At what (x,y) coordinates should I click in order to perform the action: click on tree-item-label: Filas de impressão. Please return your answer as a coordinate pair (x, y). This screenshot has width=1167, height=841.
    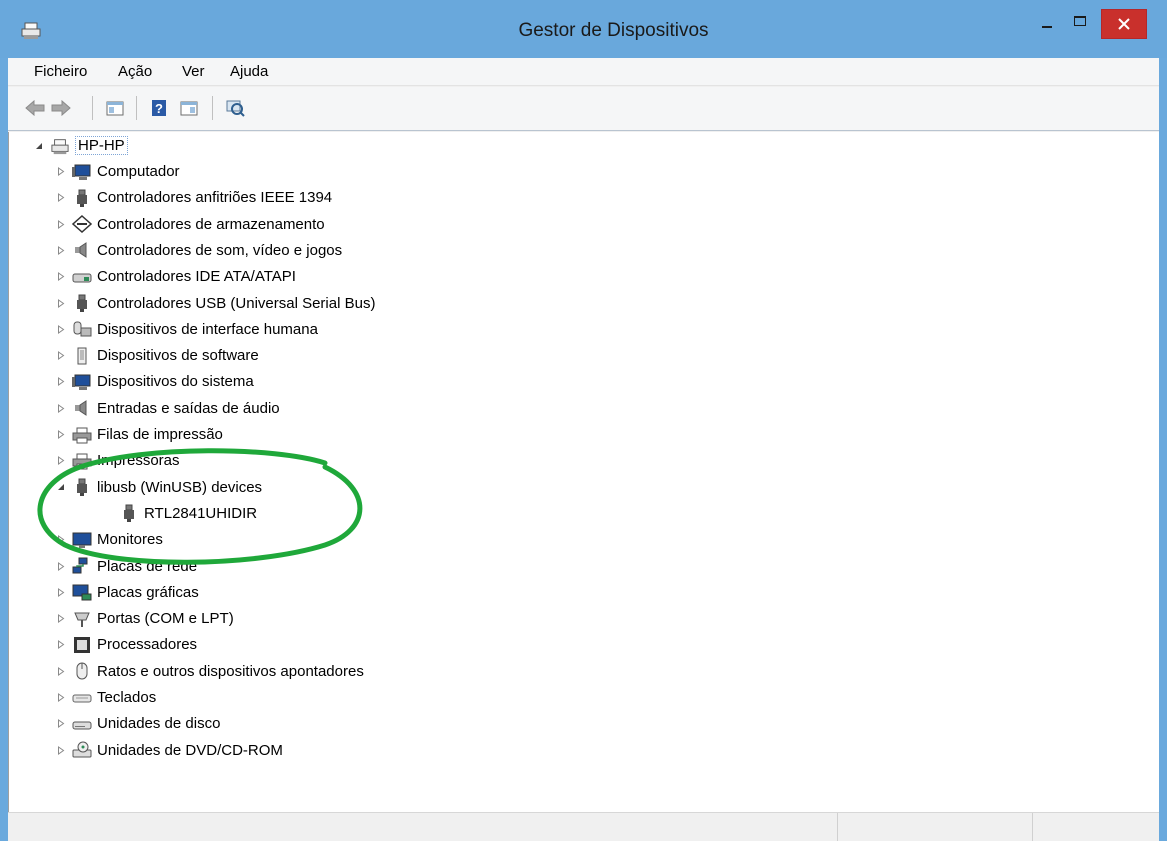
    Looking at the image, I should click on (160, 434).